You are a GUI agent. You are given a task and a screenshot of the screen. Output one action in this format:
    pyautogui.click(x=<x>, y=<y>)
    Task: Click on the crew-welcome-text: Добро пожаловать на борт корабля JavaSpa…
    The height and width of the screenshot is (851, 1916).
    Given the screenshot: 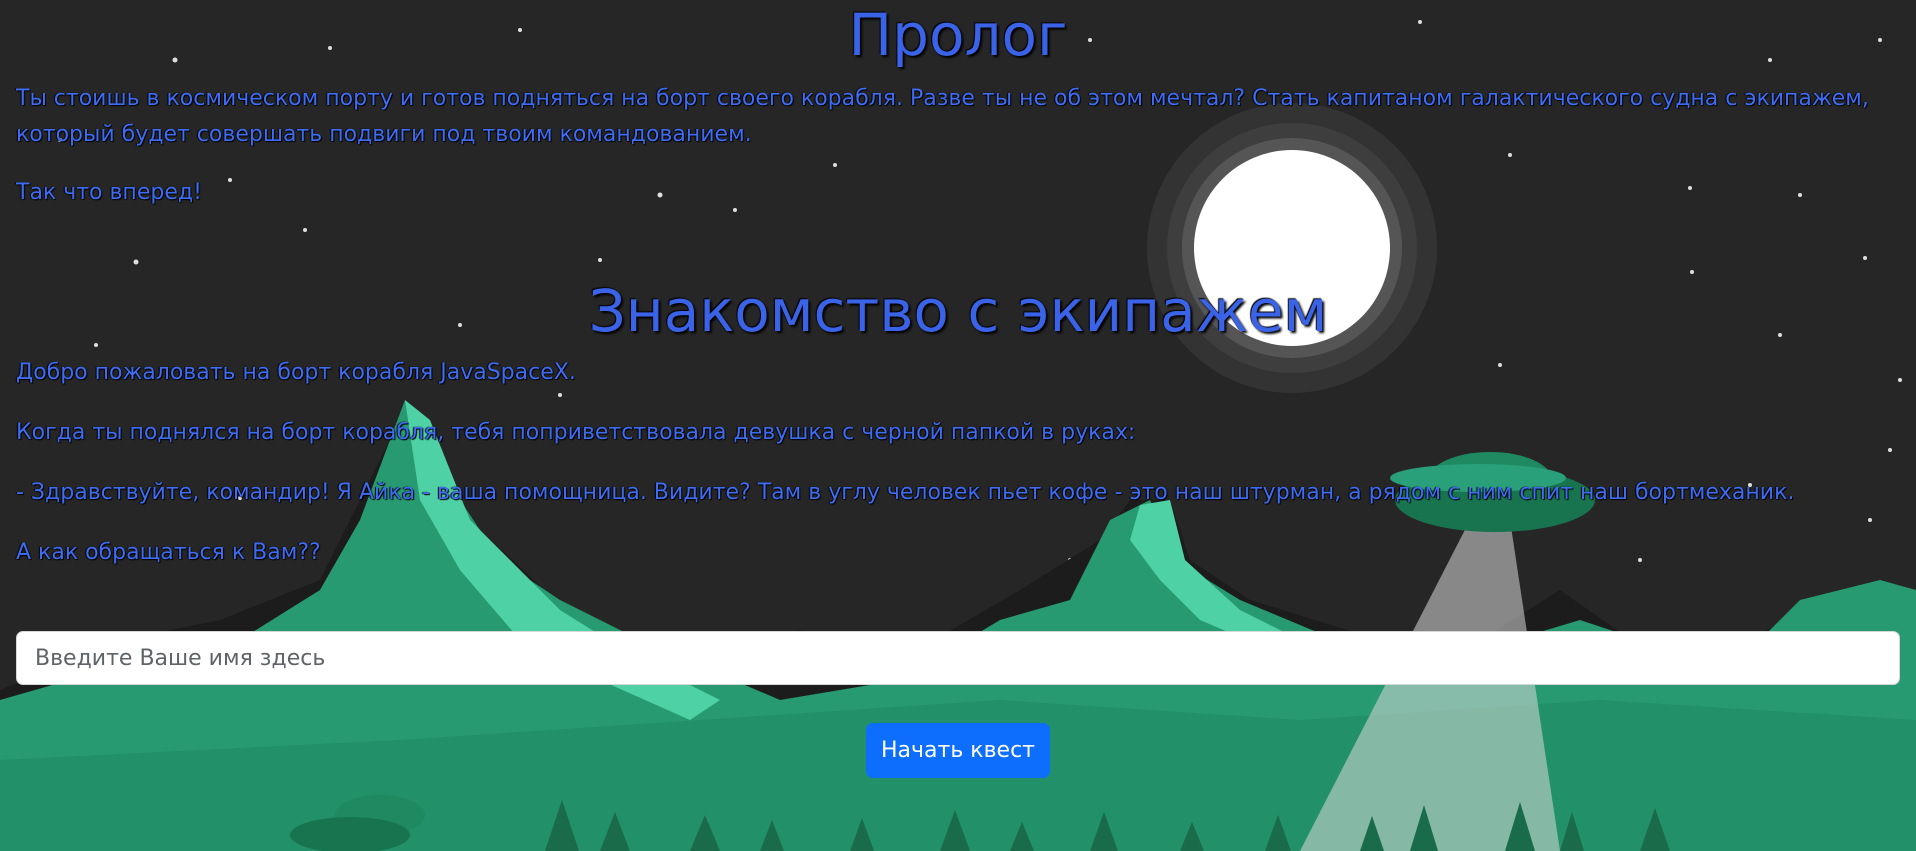 What is the action you would take?
    pyautogui.click(x=296, y=372)
    